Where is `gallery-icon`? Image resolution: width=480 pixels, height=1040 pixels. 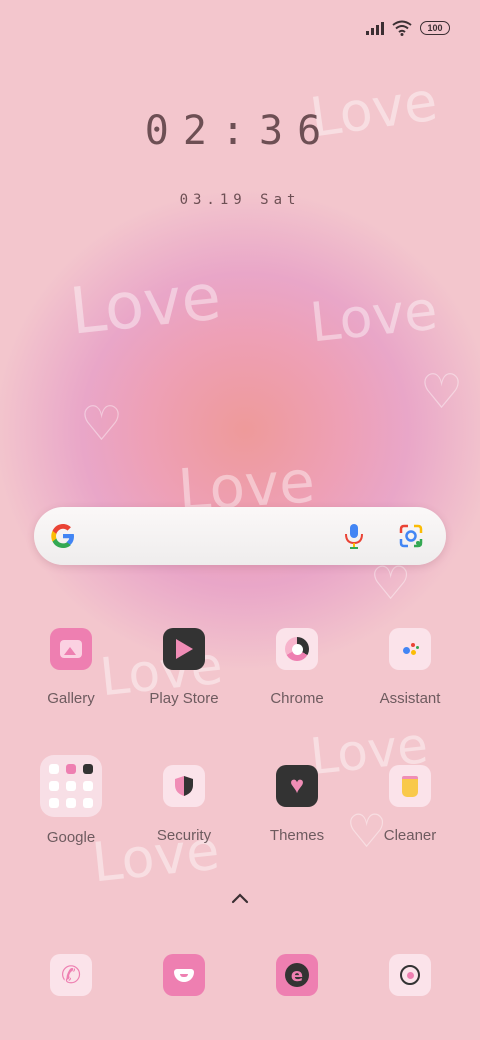 gallery-icon is located at coordinates (71, 649).